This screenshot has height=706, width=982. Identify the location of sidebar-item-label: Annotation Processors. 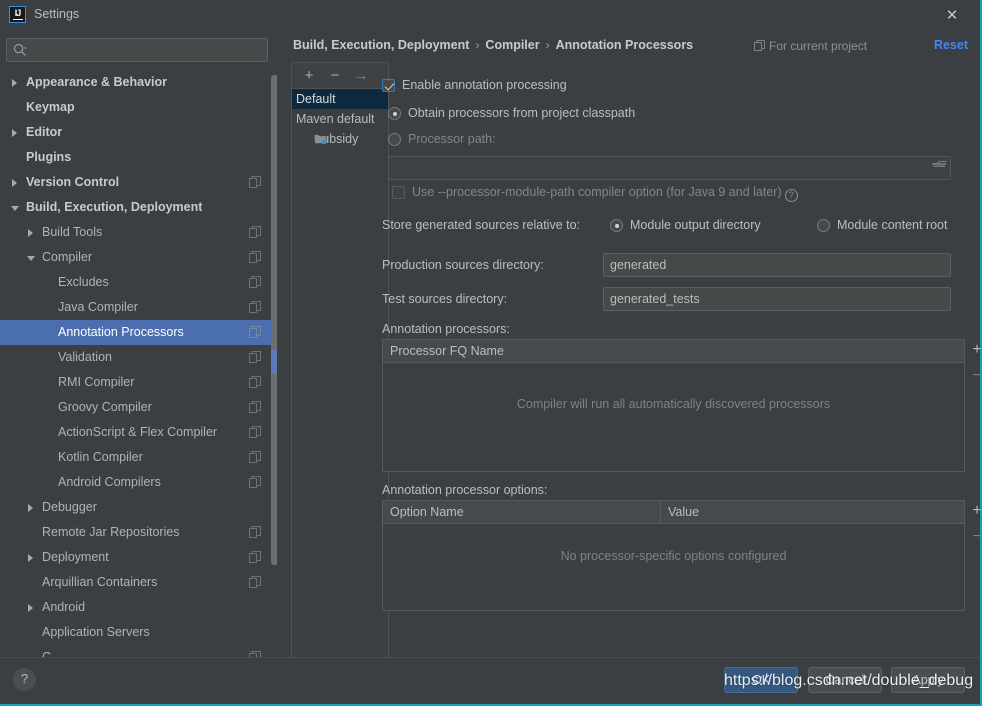
(121, 332).